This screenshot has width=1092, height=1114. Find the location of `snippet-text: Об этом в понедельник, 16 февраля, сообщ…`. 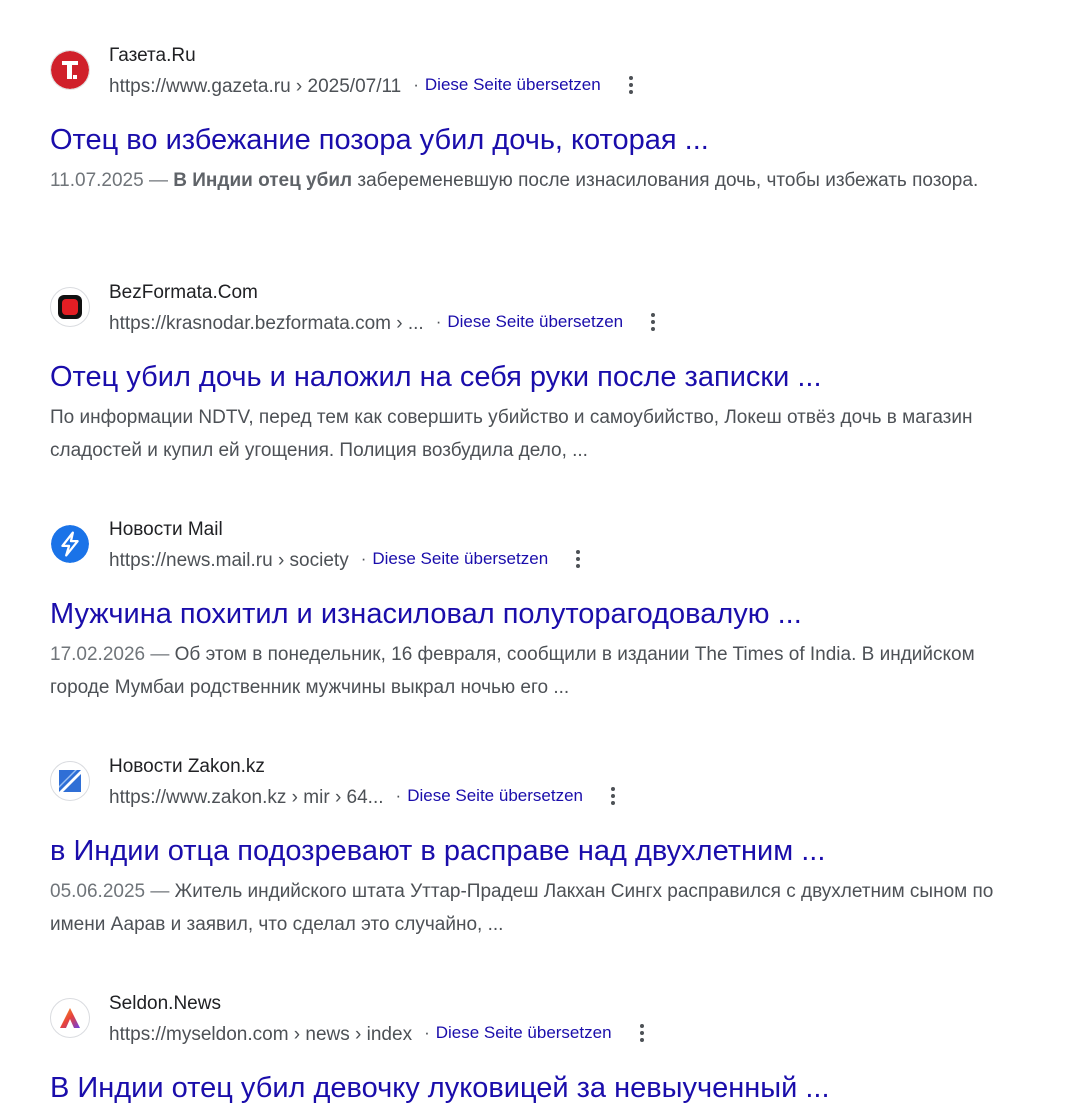

snippet-text: Об этом в понедельник, 16 февраля, сообщ… is located at coordinates (512, 671).